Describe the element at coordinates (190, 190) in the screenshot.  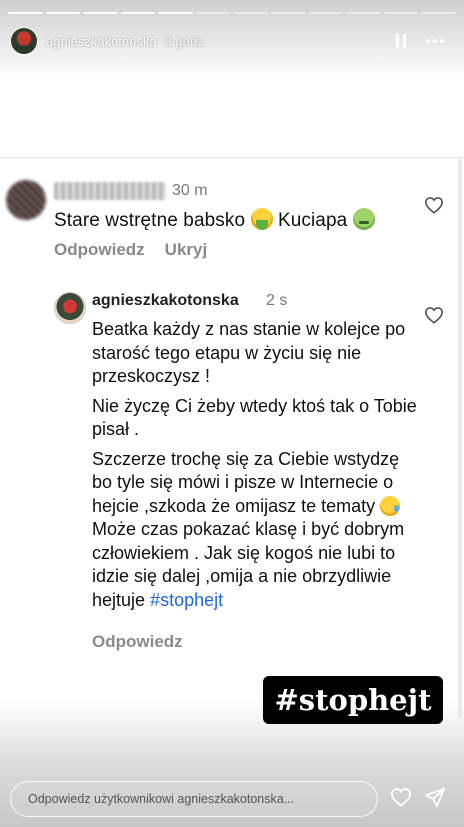
I see `comment-time: 30 m` at that location.